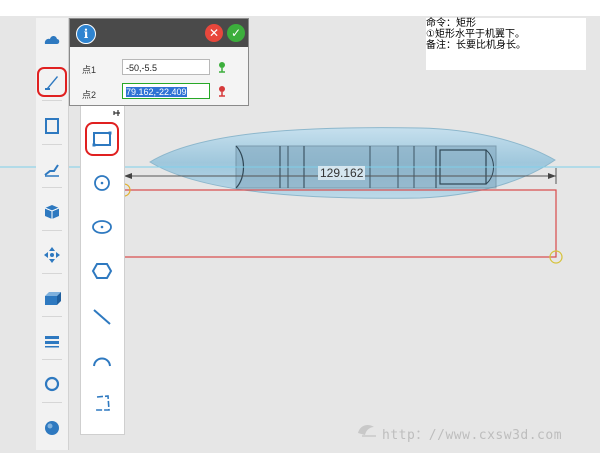 Image resolution: width=600 pixels, height=453 pixels. I want to click on point2-label: 点2, so click(89, 95).